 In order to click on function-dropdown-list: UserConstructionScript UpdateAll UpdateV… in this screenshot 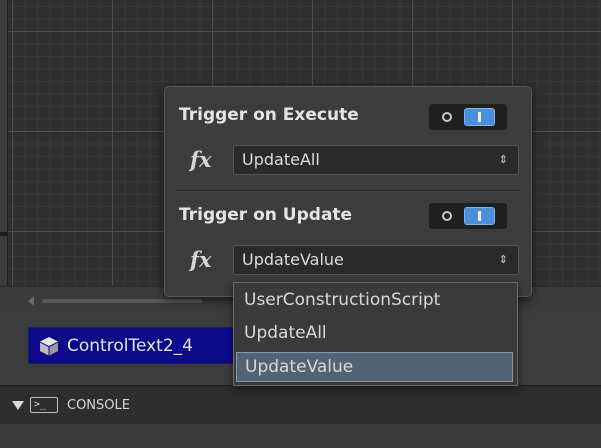, I will do `click(375, 334)`.